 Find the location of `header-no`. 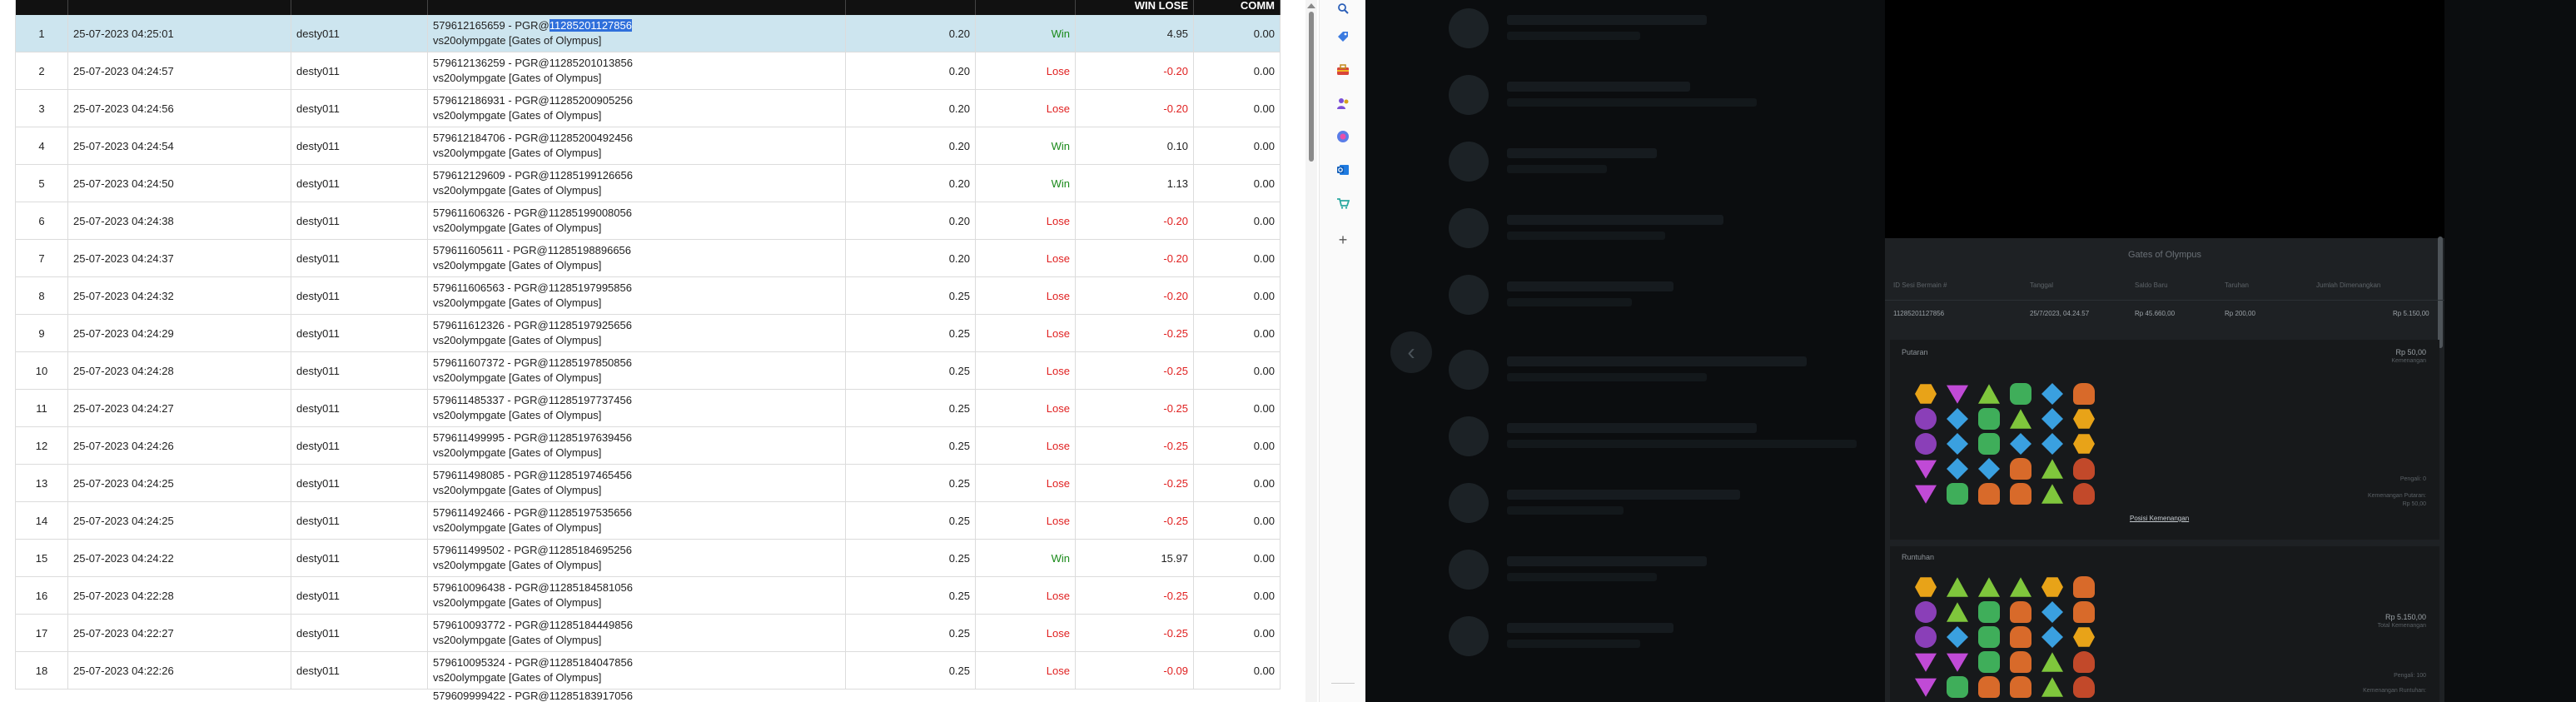

header-no is located at coordinates (41, 7).